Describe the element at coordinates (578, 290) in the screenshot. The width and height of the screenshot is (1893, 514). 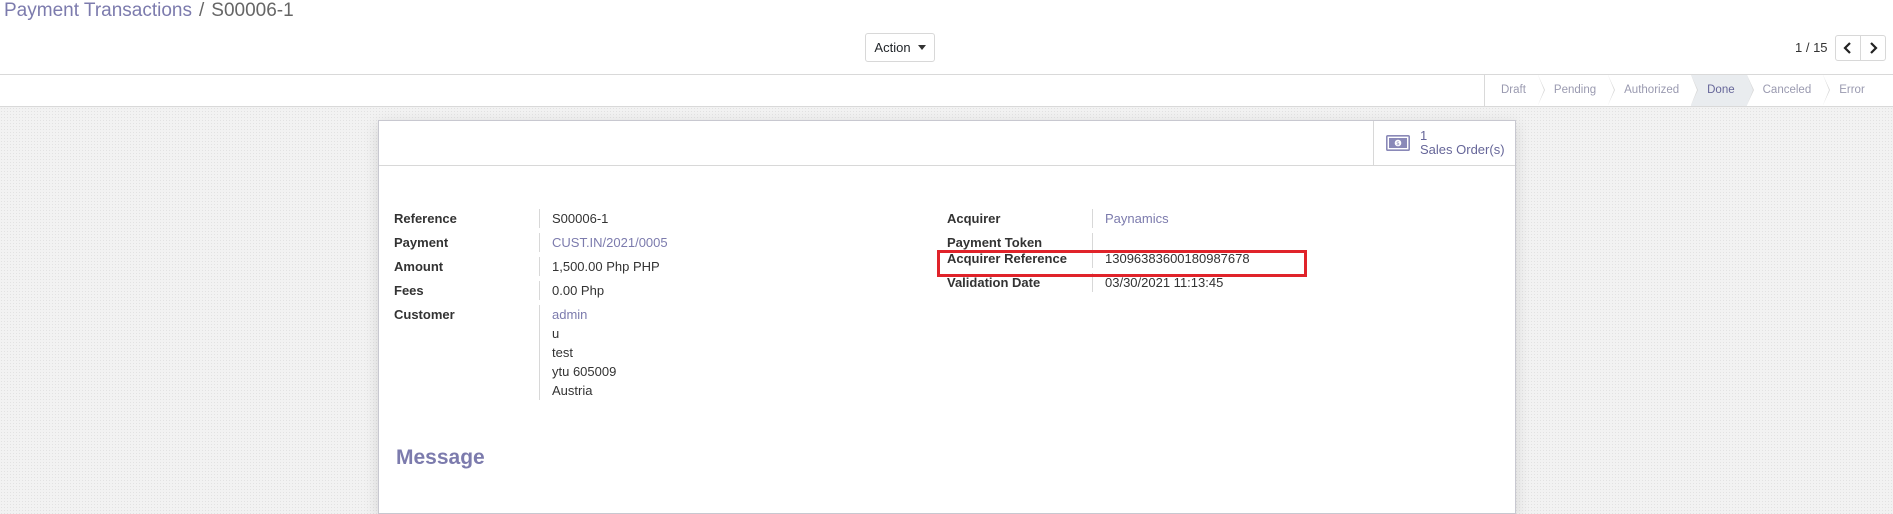
I see `fees-value: 0.00 Php` at that location.